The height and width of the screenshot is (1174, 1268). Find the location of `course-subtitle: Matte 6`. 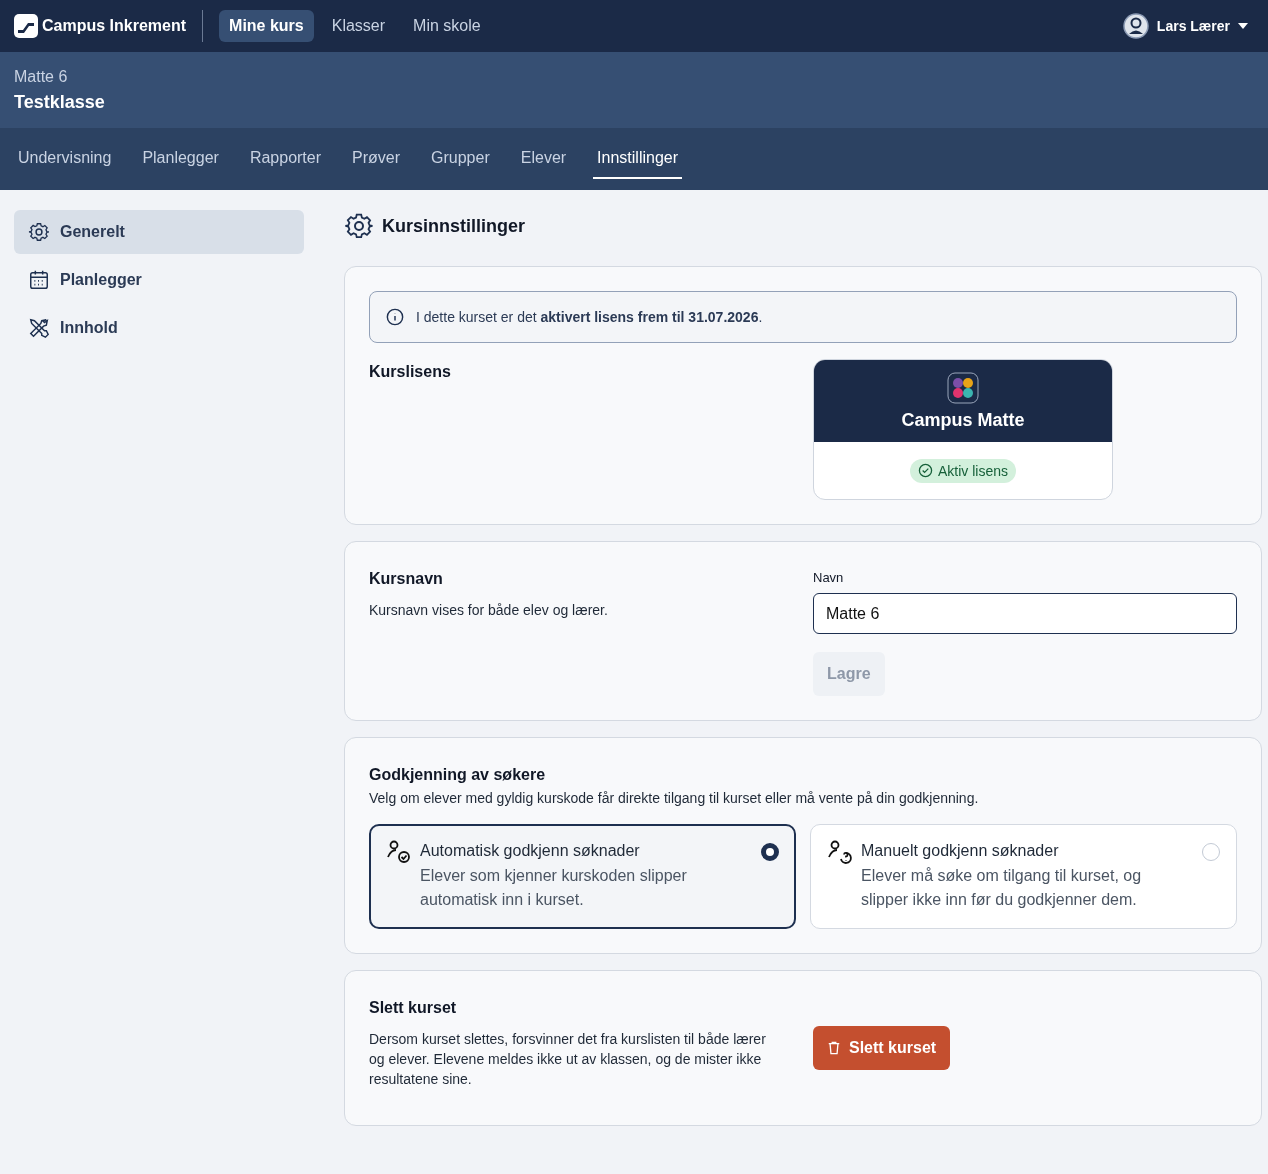

course-subtitle: Matte 6 is located at coordinates (41, 76).